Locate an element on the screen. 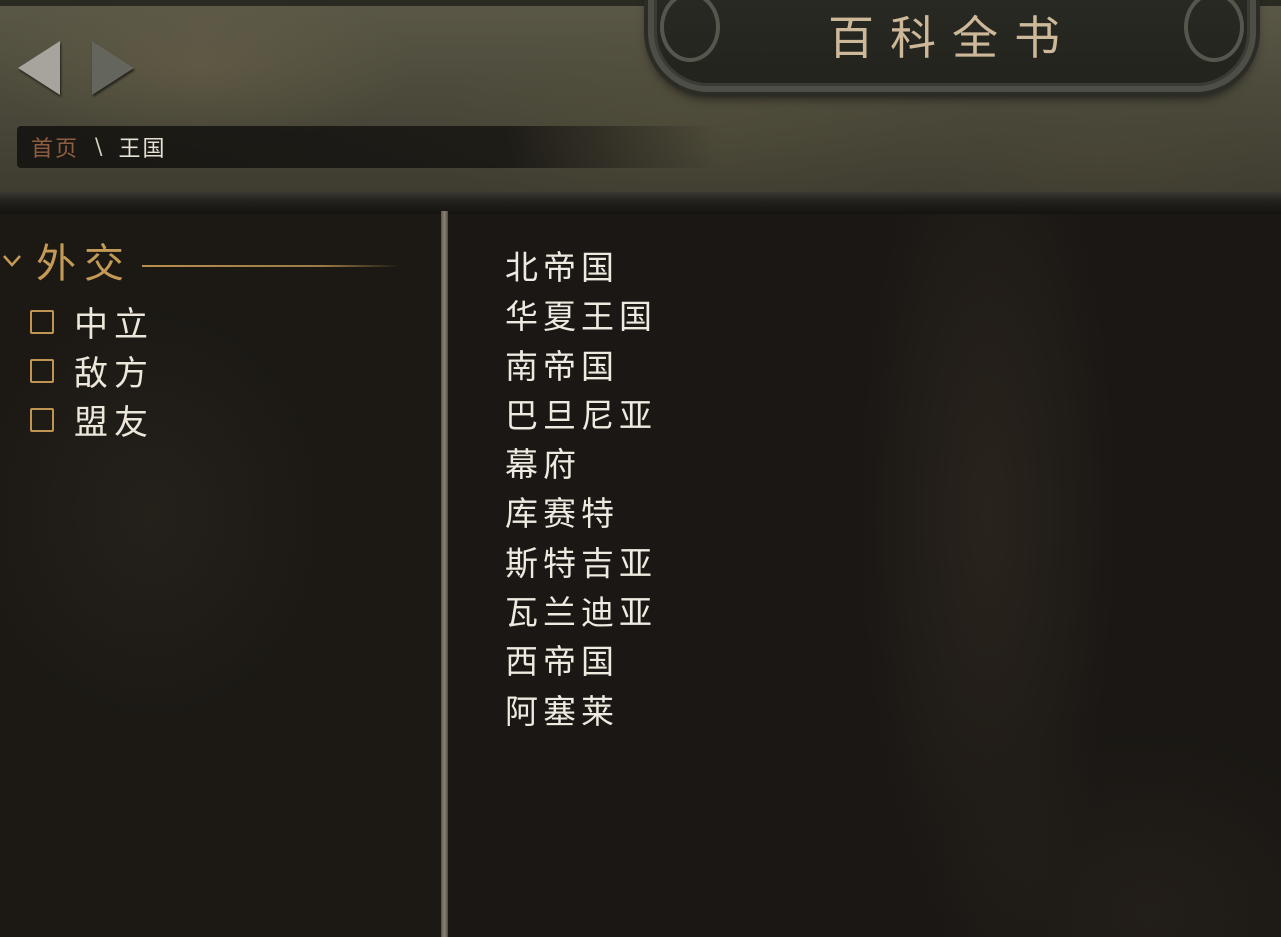 The image size is (1281, 937). list-item: 阿塞莱 is located at coordinates (581, 711).